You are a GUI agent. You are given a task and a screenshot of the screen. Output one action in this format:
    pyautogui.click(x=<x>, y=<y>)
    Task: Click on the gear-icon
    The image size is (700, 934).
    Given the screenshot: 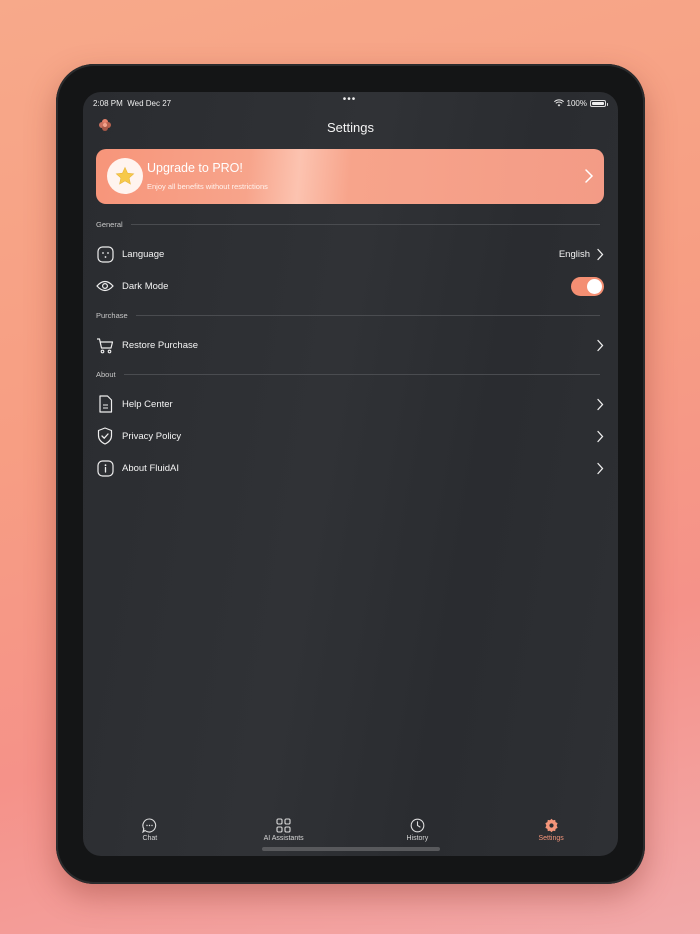 What is the action you would take?
    pyautogui.click(x=551, y=825)
    